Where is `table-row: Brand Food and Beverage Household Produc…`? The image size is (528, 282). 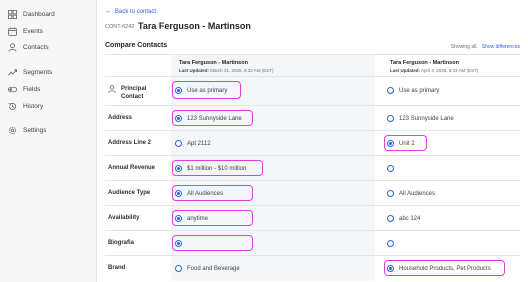 table-row: Brand Food and Beverage Household Produc… is located at coordinates (312, 268).